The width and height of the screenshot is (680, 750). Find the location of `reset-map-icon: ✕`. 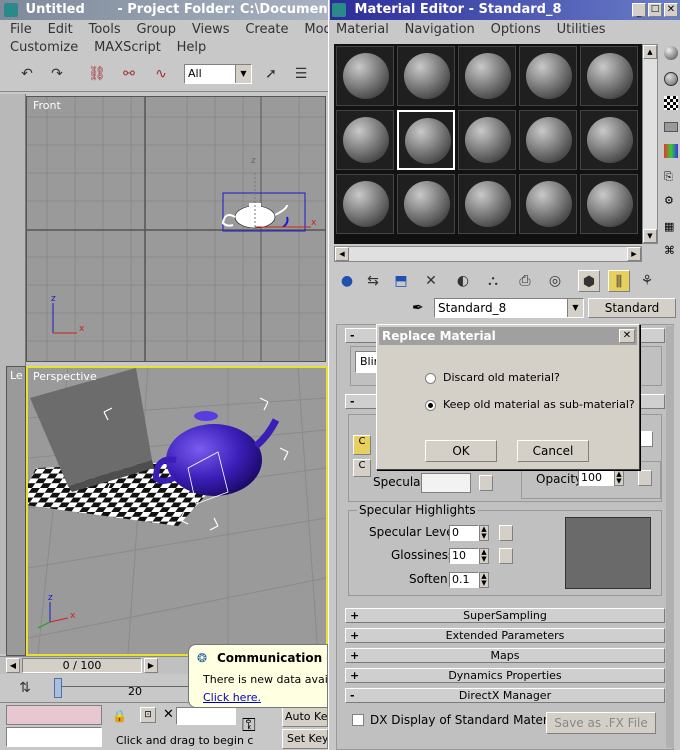

reset-map-icon: ✕ is located at coordinates (431, 281).